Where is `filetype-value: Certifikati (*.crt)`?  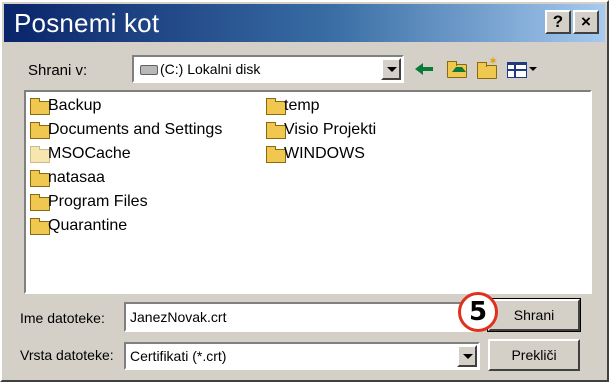
filetype-value: Certifikati (*.crt) is located at coordinates (178, 356).